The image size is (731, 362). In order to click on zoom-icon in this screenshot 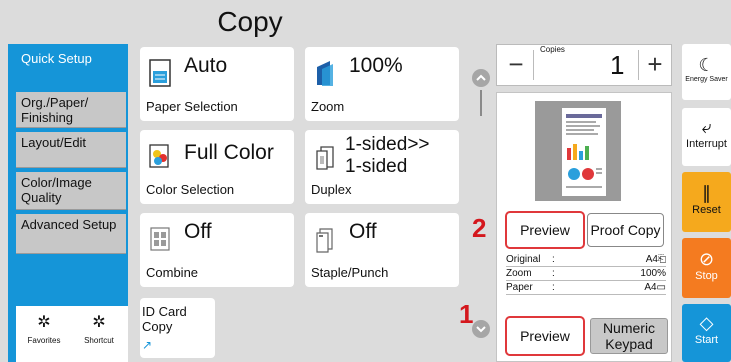, I will do `click(325, 73)`.